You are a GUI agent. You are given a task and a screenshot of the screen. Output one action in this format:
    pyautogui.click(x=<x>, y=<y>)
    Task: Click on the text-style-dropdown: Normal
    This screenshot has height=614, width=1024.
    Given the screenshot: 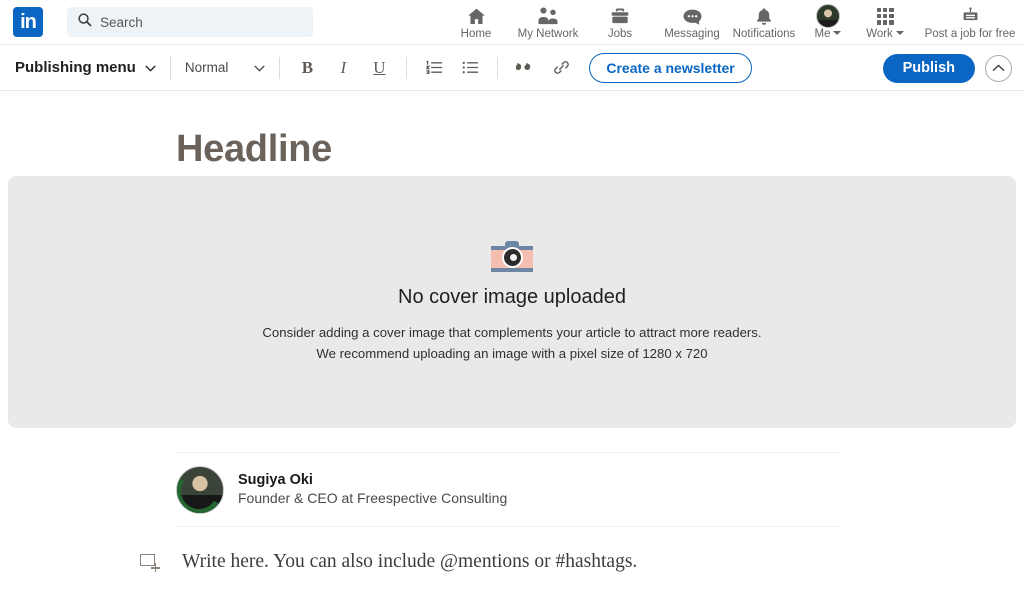 What is the action you would take?
    pyautogui.click(x=225, y=67)
    